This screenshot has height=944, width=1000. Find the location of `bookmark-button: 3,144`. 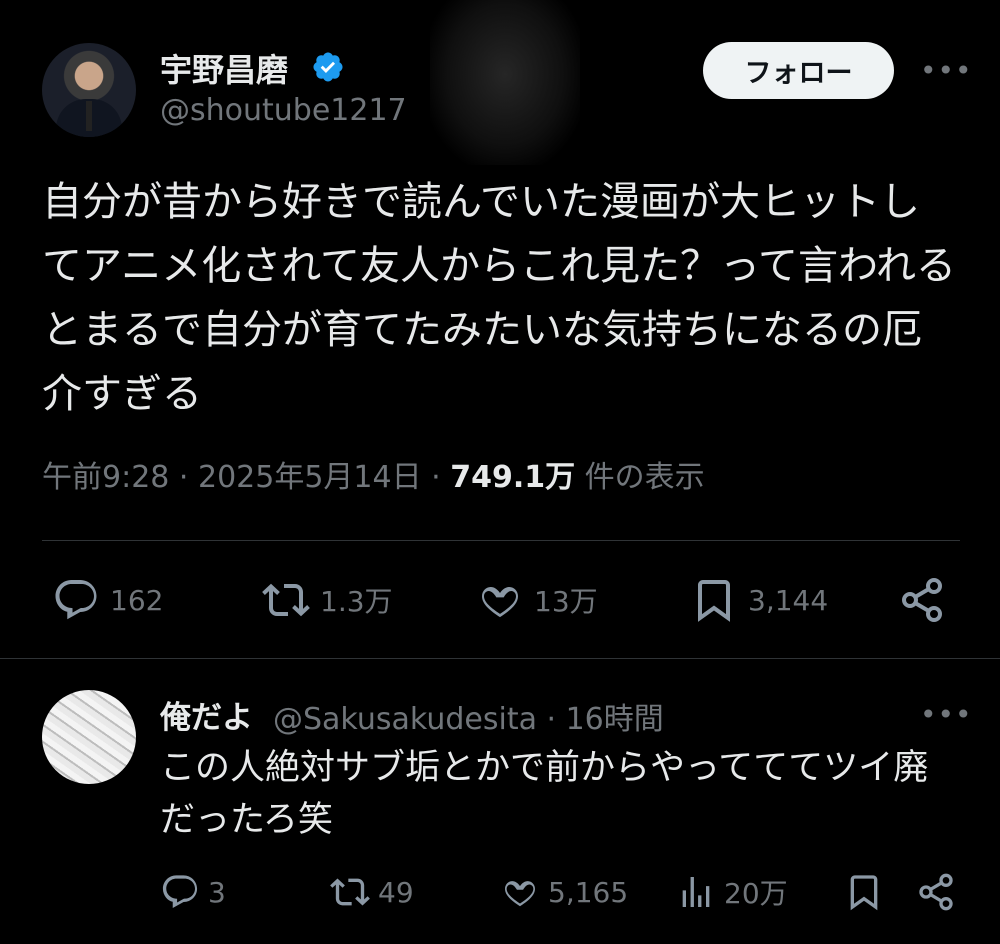

bookmark-button: 3,144 is located at coordinates (759, 600).